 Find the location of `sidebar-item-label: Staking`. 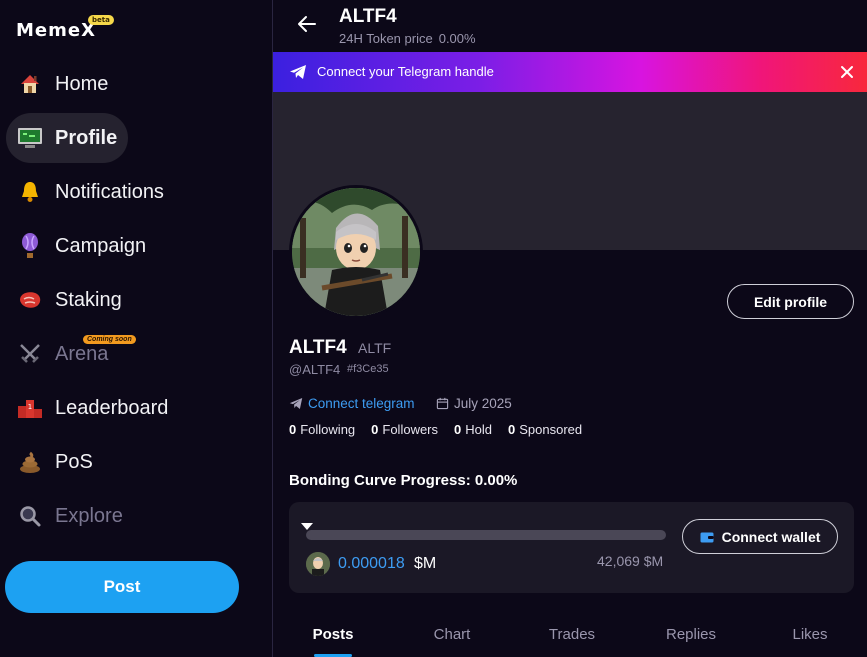

sidebar-item-label: Staking is located at coordinates (88, 299).